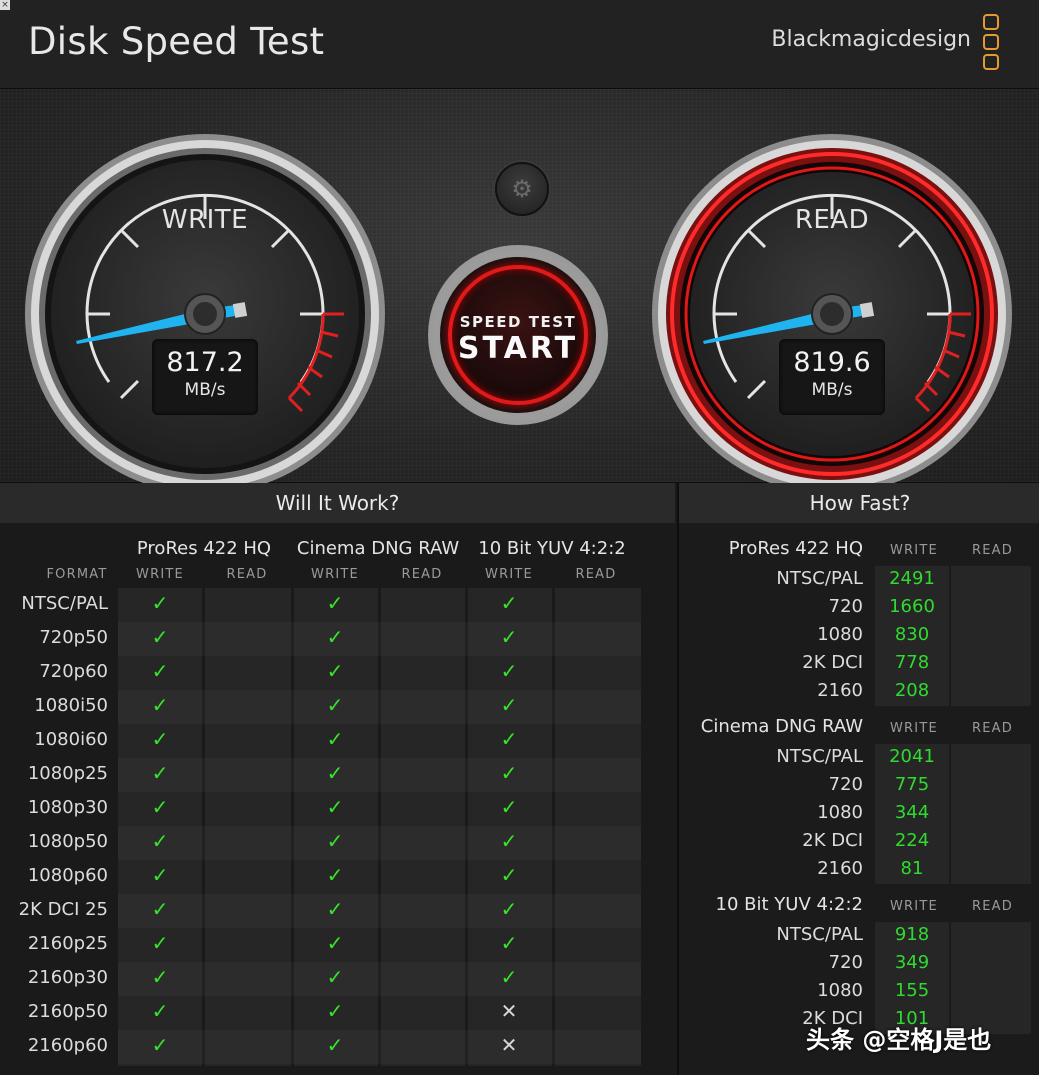 Image resolution: width=1039 pixels, height=1075 pixels. I want to click on format-label: 1080i60, so click(71, 739).